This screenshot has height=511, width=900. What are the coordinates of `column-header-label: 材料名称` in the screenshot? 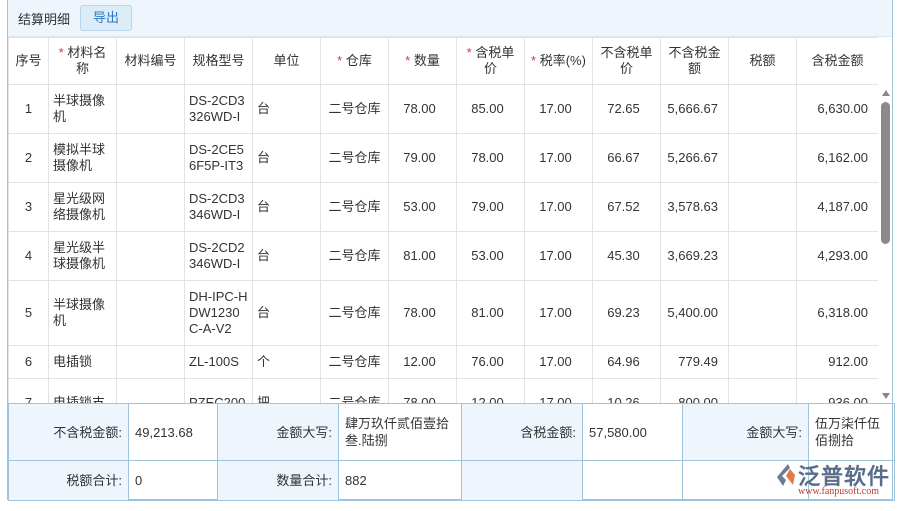 It's located at (87, 60).